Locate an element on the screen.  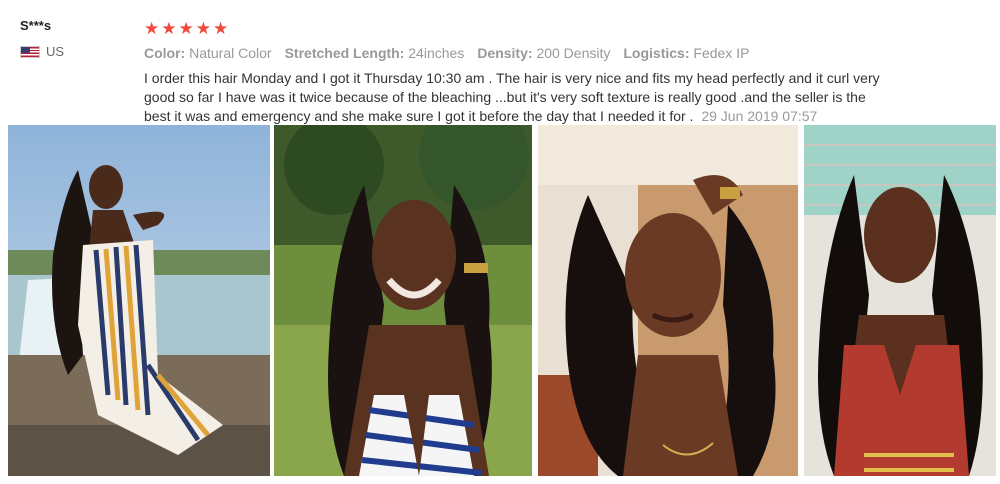
review-date: 29 Jun 2019 07:57 is located at coordinates (759, 116).